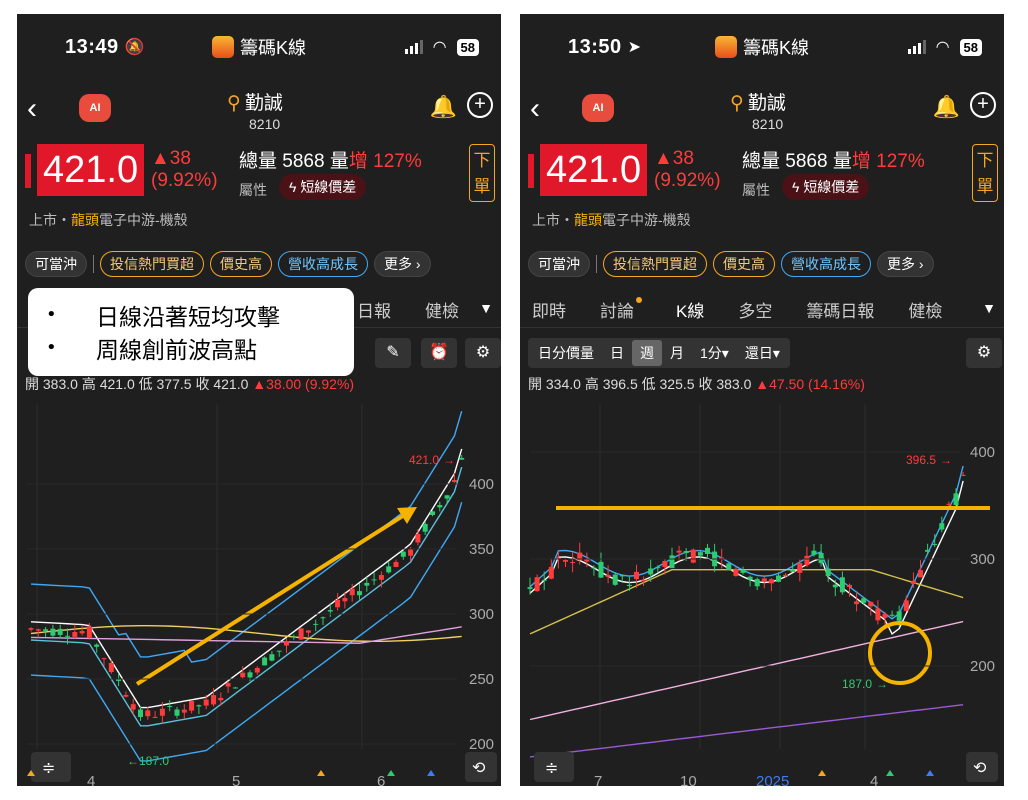  What do you see at coordinates (617, 353) in the screenshot?
I see `period-day: 日` at bounding box center [617, 353].